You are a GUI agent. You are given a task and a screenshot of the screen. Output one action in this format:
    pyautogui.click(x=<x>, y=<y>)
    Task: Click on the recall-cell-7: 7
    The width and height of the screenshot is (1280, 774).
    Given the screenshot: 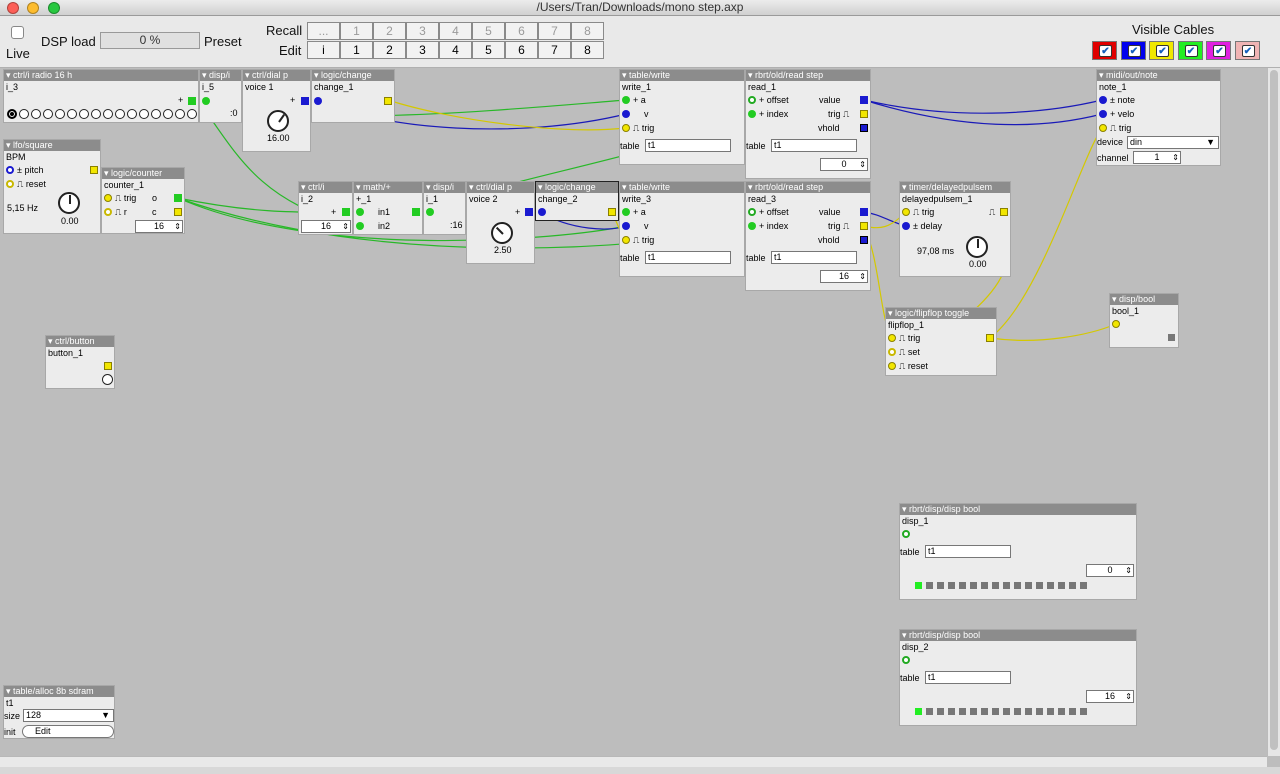 What is the action you would take?
    pyautogui.click(x=554, y=31)
    